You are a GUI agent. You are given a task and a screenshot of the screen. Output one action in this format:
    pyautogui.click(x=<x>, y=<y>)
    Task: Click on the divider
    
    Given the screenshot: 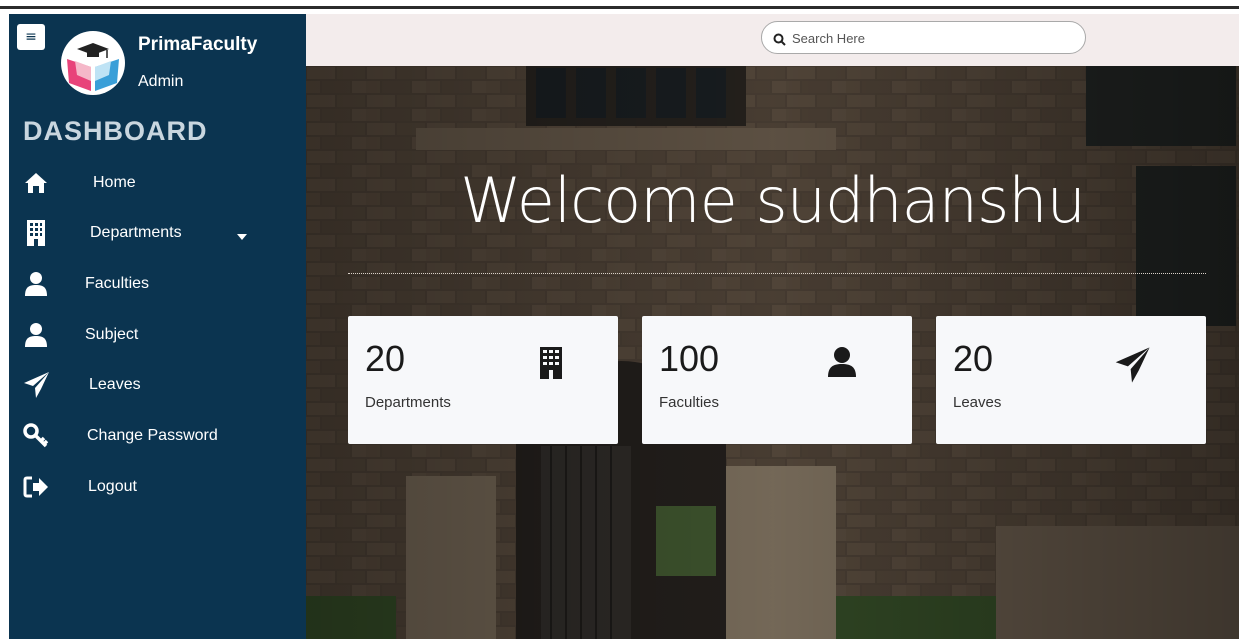 What is the action you would take?
    pyautogui.click(x=777, y=273)
    